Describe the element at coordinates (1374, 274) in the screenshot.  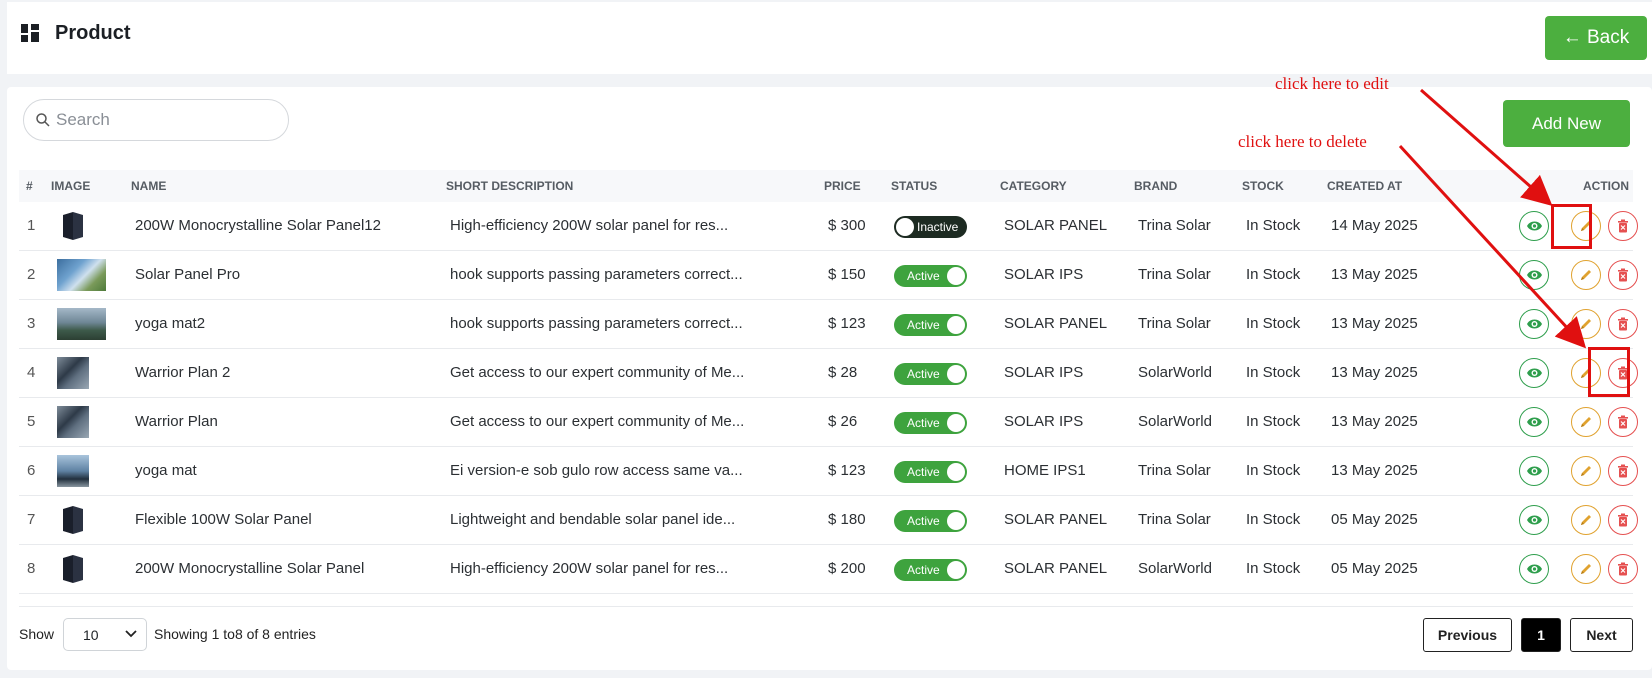
I see `product-created-at: 13 May 2025` at that location.